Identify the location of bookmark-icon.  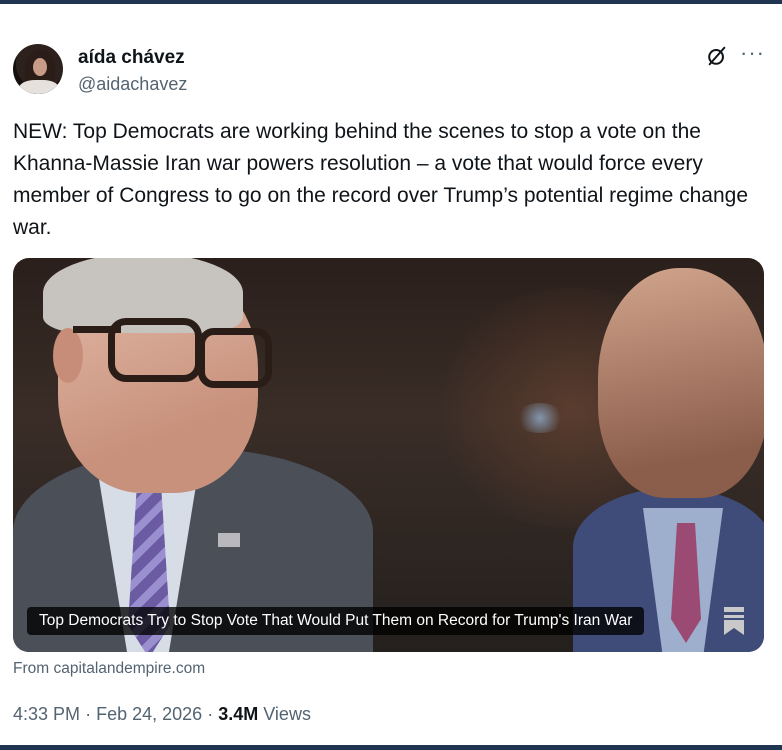
(734, 621).